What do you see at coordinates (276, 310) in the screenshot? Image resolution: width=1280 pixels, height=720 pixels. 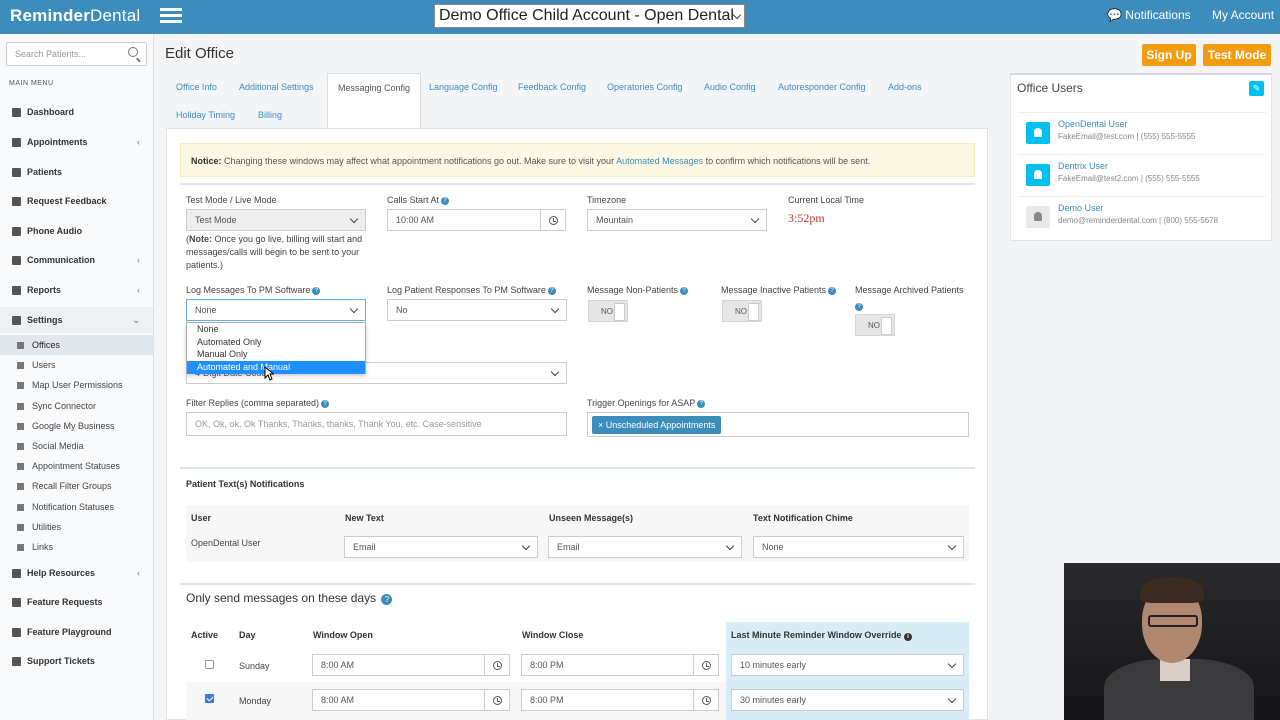 I see `log-messages-select: None` at bounding box center [276, 310].